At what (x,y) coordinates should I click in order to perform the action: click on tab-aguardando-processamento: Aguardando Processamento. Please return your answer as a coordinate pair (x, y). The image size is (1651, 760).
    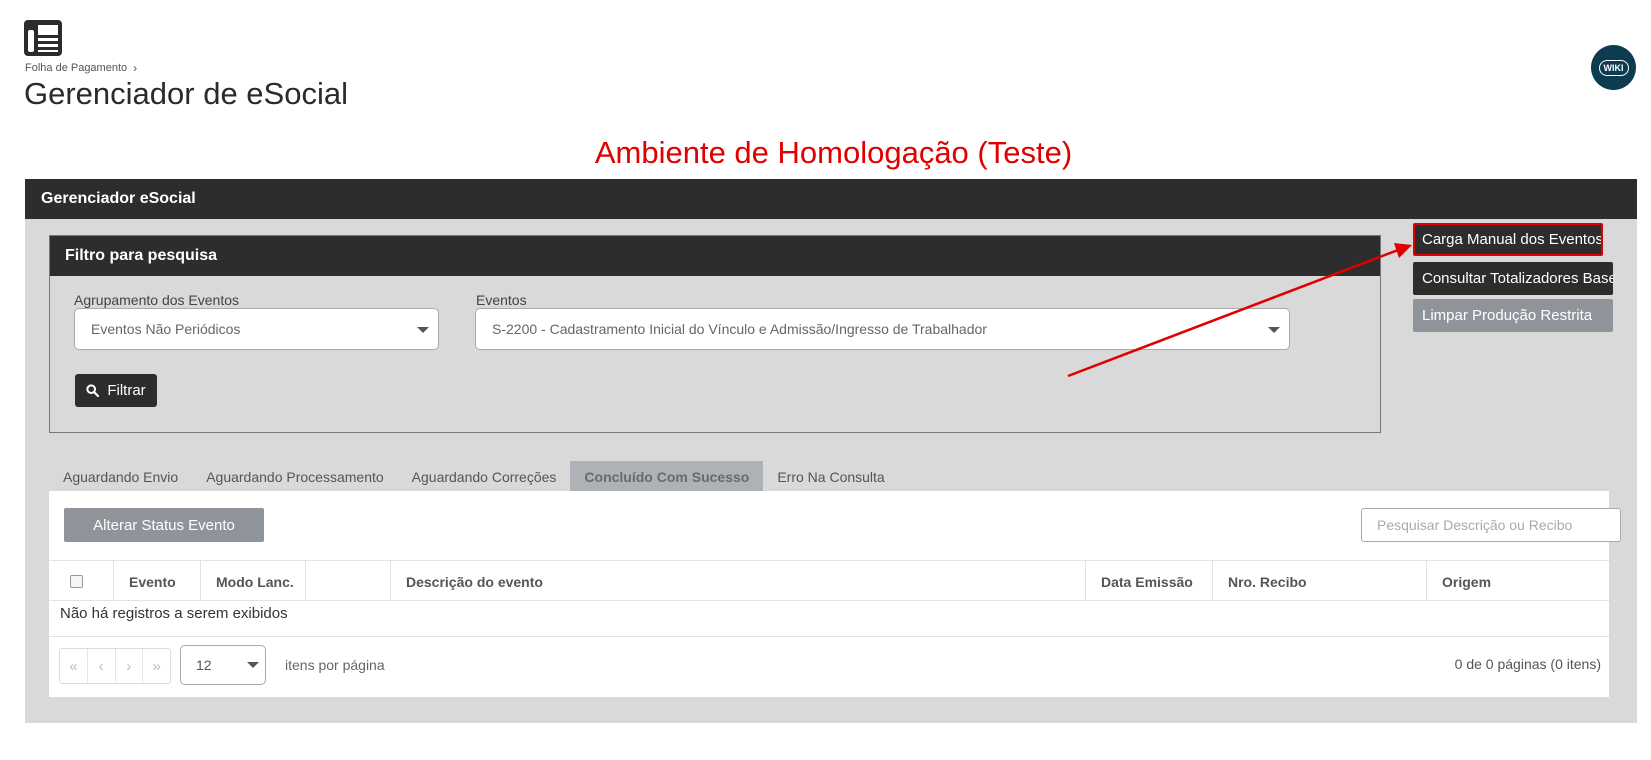
    Looking at the image, I should click on (294, 476).